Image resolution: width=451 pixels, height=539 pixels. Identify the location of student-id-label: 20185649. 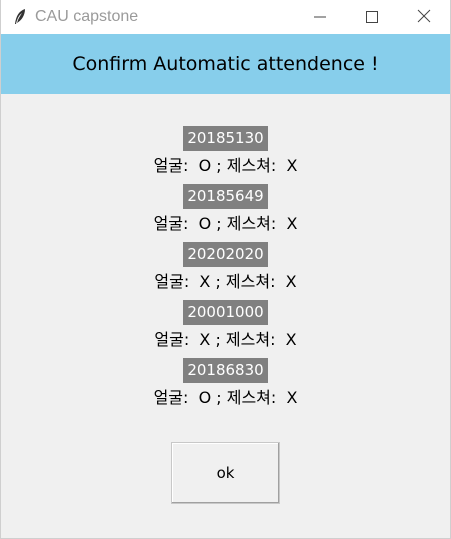
(225, 196).